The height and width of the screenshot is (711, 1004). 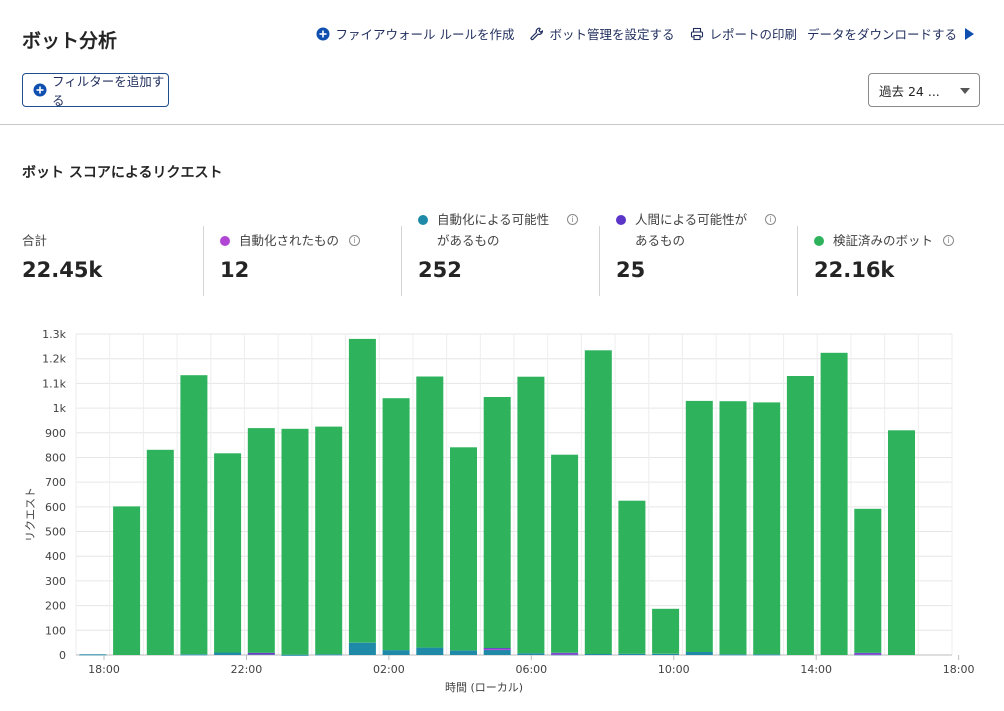 I want to click on likely-human-legend-dot, so click(x=621, y=220).